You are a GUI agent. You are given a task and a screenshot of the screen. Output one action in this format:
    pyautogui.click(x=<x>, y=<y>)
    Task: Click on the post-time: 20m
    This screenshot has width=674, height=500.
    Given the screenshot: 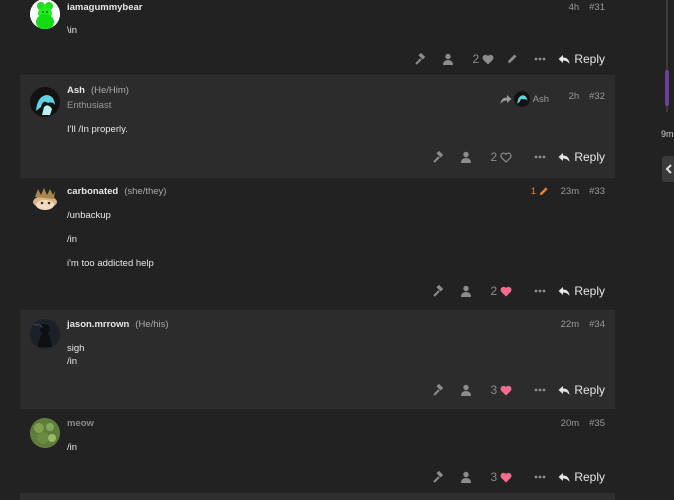 What is the action you would take?
    pyautogui.click(x=570, y=423)
    